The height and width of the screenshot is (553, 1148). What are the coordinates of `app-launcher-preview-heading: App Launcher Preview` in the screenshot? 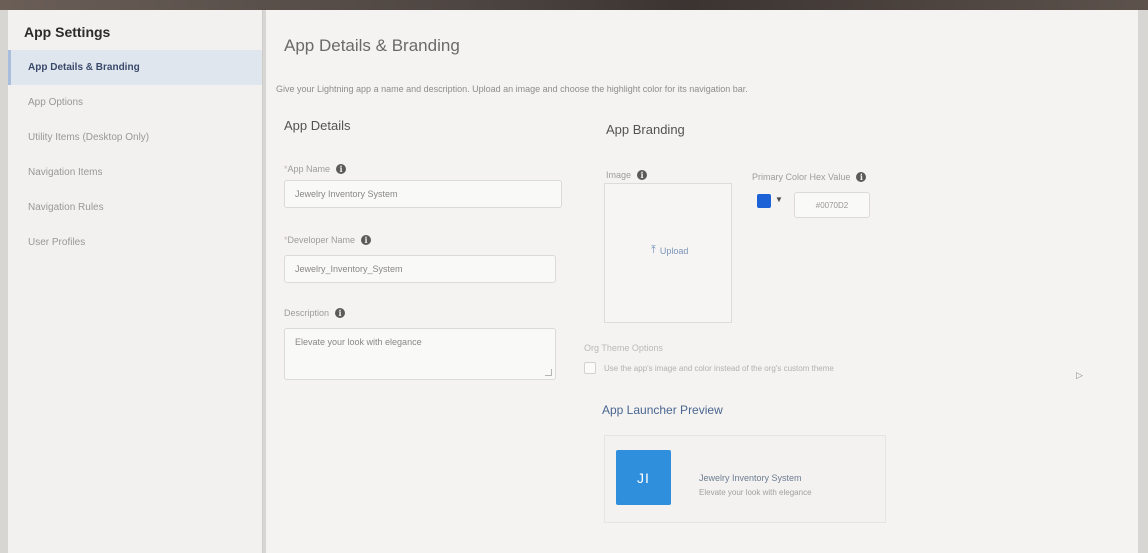 It's located at (662, 410).